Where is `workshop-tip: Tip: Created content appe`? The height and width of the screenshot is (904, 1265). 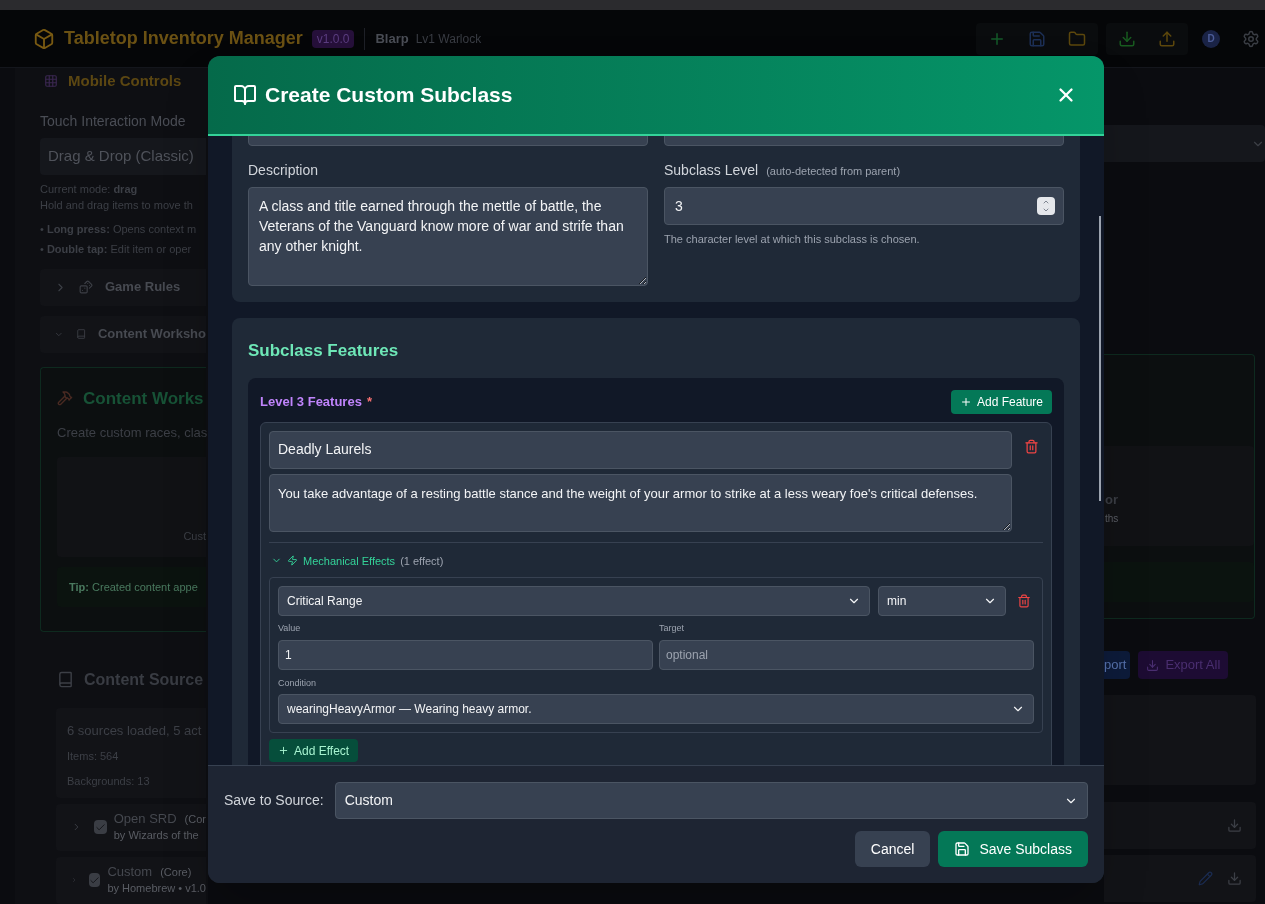
workshop-tip: Tip: Created content appe is located at coordinates (131, 586).